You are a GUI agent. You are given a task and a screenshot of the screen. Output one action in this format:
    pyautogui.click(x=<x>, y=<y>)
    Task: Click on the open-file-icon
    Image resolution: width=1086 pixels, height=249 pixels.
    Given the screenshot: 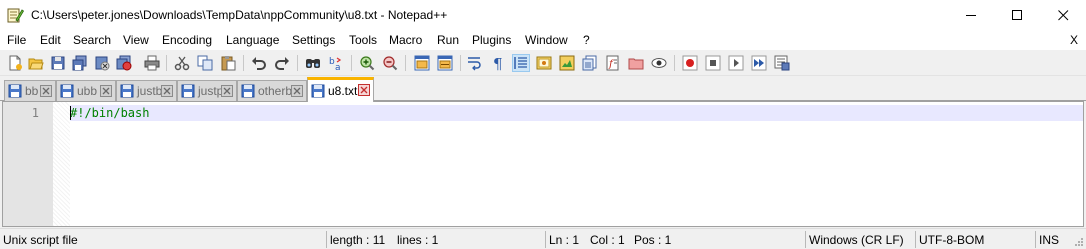 What is the action you would take?
    pyautogui.click(x=36, y=63)
    